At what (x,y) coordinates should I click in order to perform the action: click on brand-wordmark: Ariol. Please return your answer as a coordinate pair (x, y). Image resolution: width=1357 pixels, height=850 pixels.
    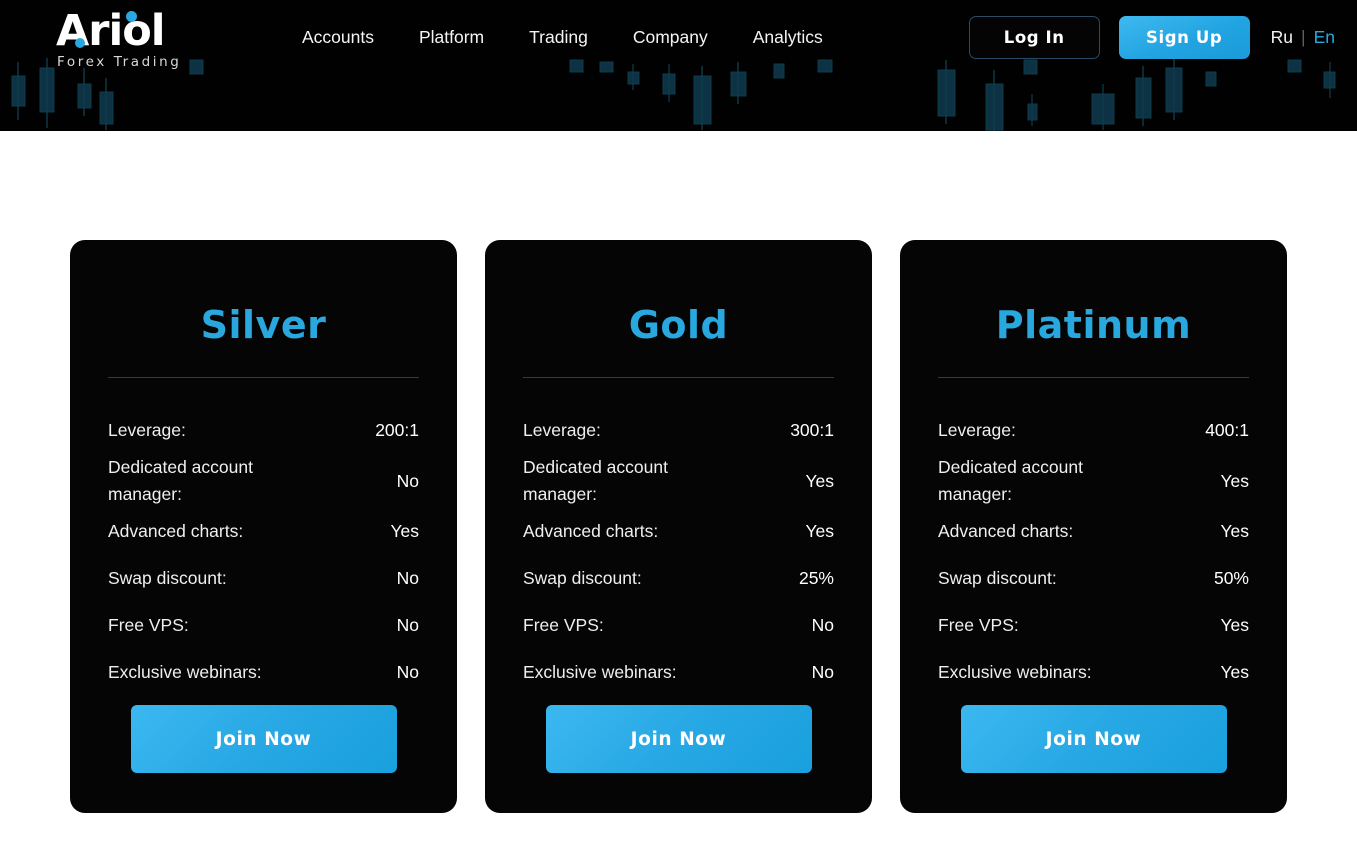
    Looking at the image, I should click on (123, 31).